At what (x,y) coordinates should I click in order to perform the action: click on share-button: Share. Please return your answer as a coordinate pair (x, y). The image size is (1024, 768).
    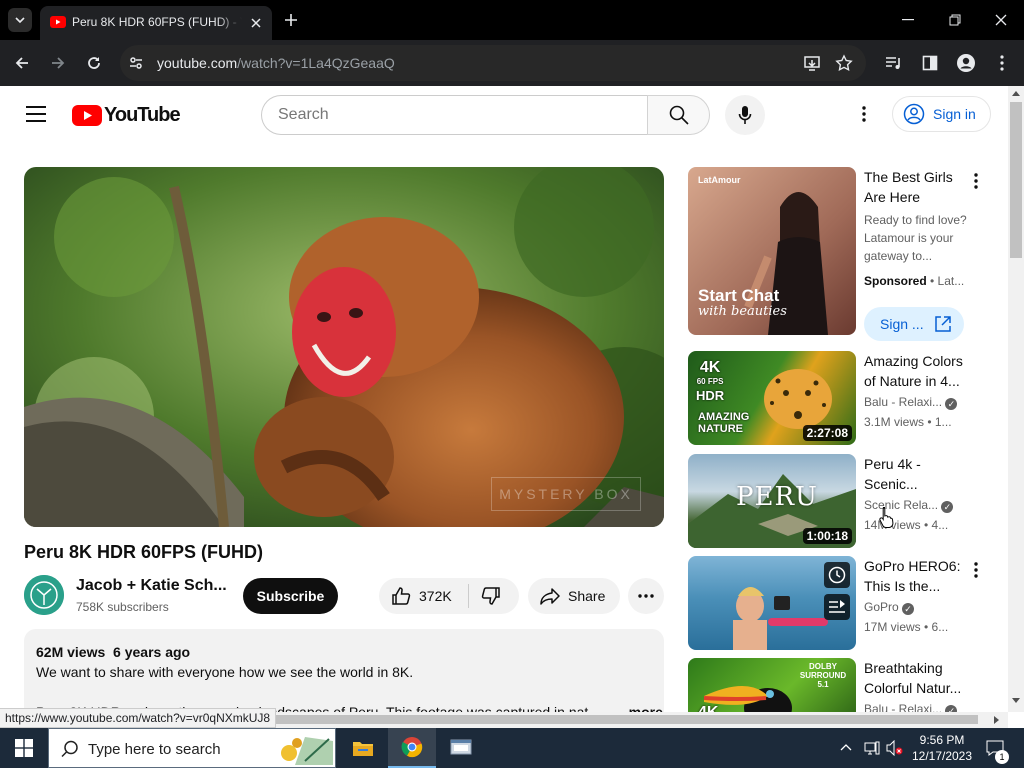
    Looking at the image, I should click on (574, 596).